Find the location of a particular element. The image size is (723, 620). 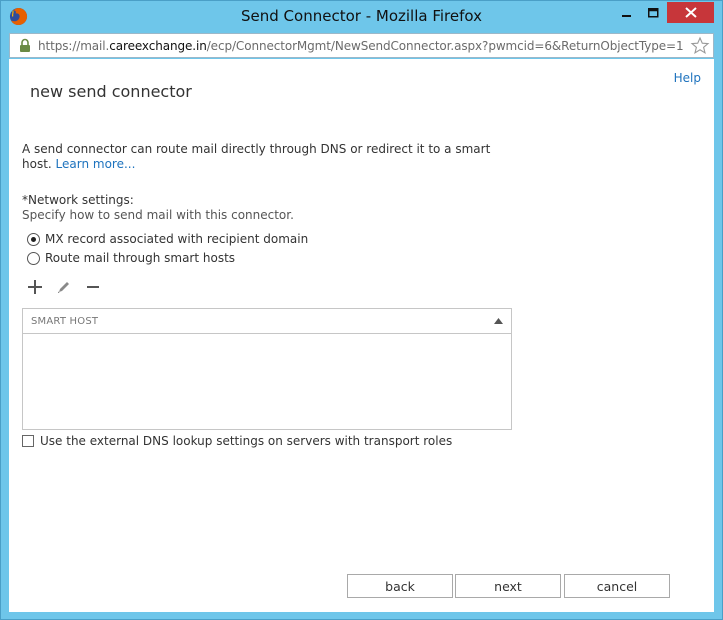

edit-button is located at coordinates (64, 287).